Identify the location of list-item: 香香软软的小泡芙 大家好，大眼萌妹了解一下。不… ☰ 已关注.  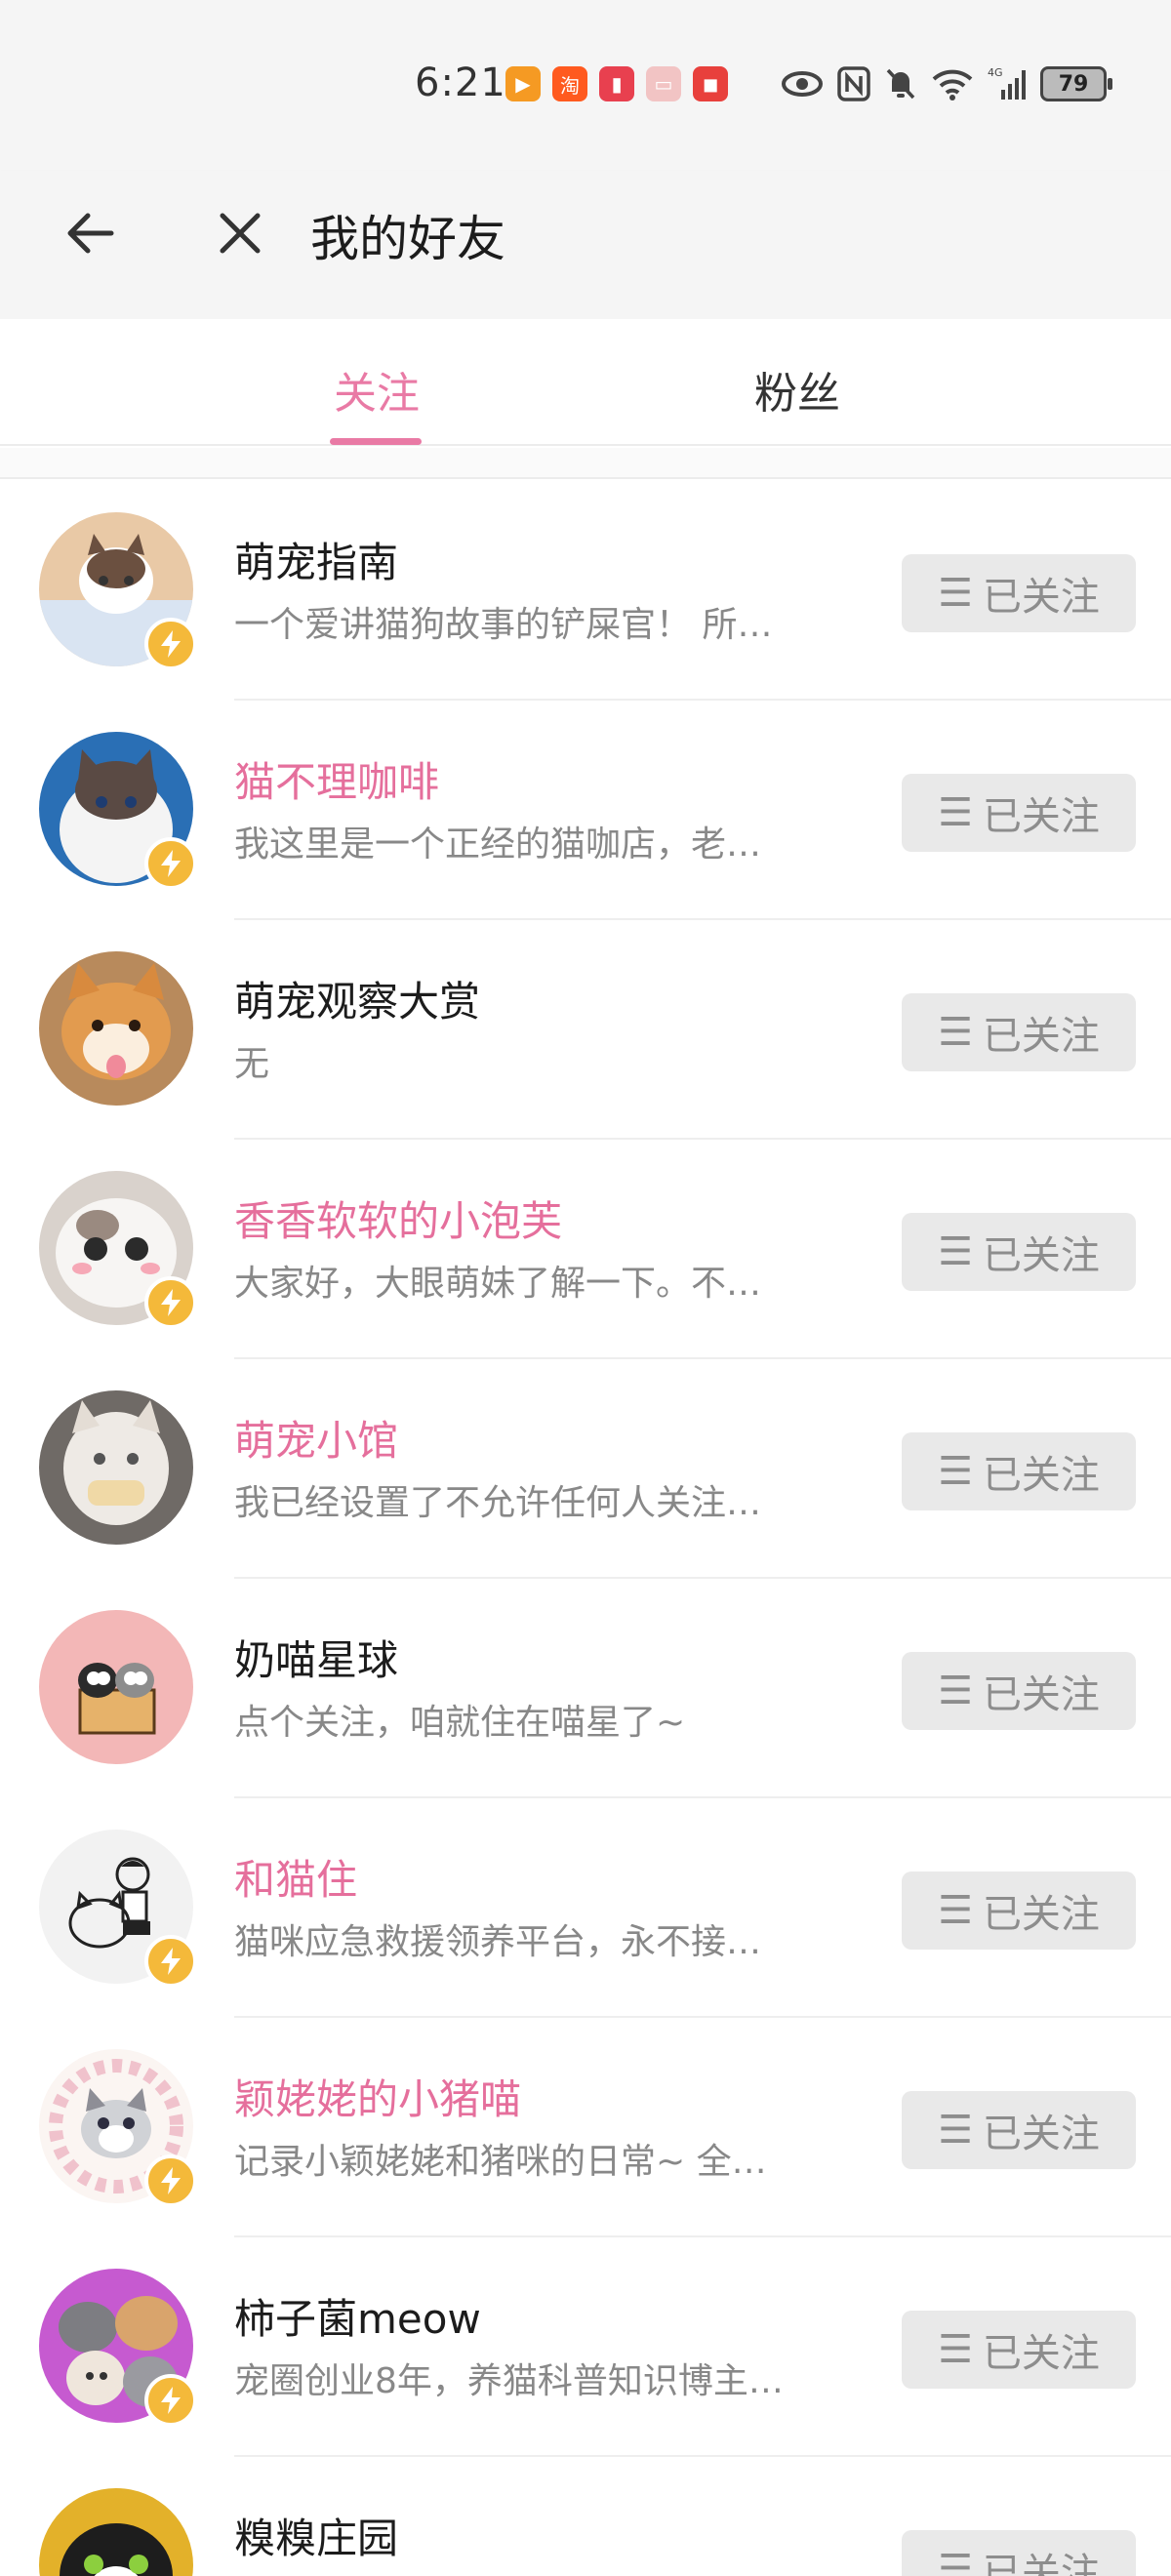
(585, 1249).